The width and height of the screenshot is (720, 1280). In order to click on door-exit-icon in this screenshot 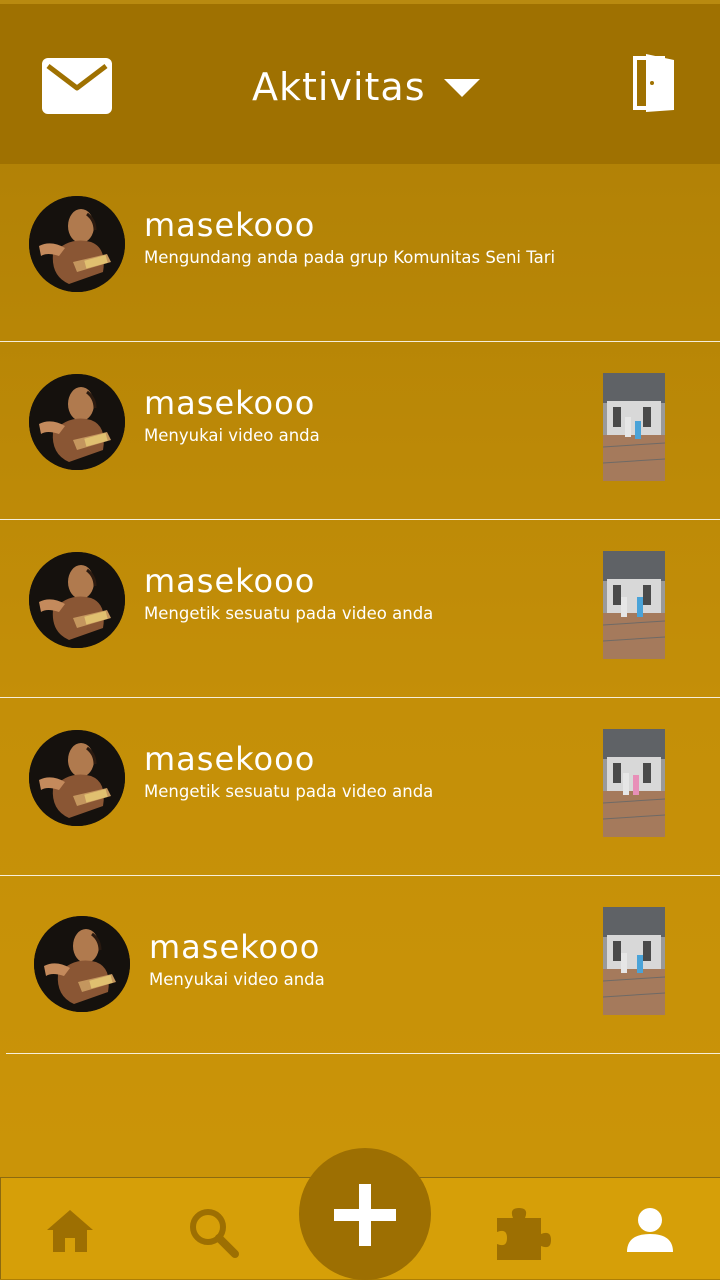, I will do `click(654, 83)`.